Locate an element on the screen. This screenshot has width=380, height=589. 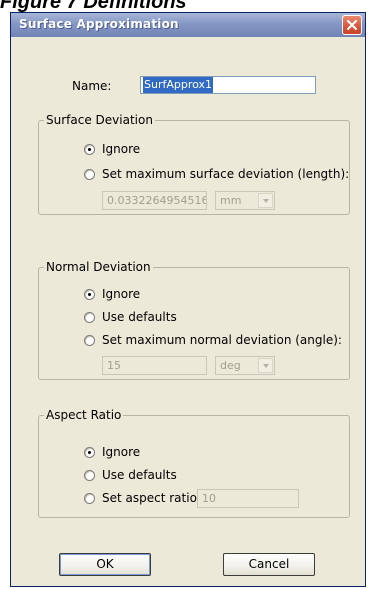
aspect-ignore-radio: Ignore is located at coordinates (112, 452).